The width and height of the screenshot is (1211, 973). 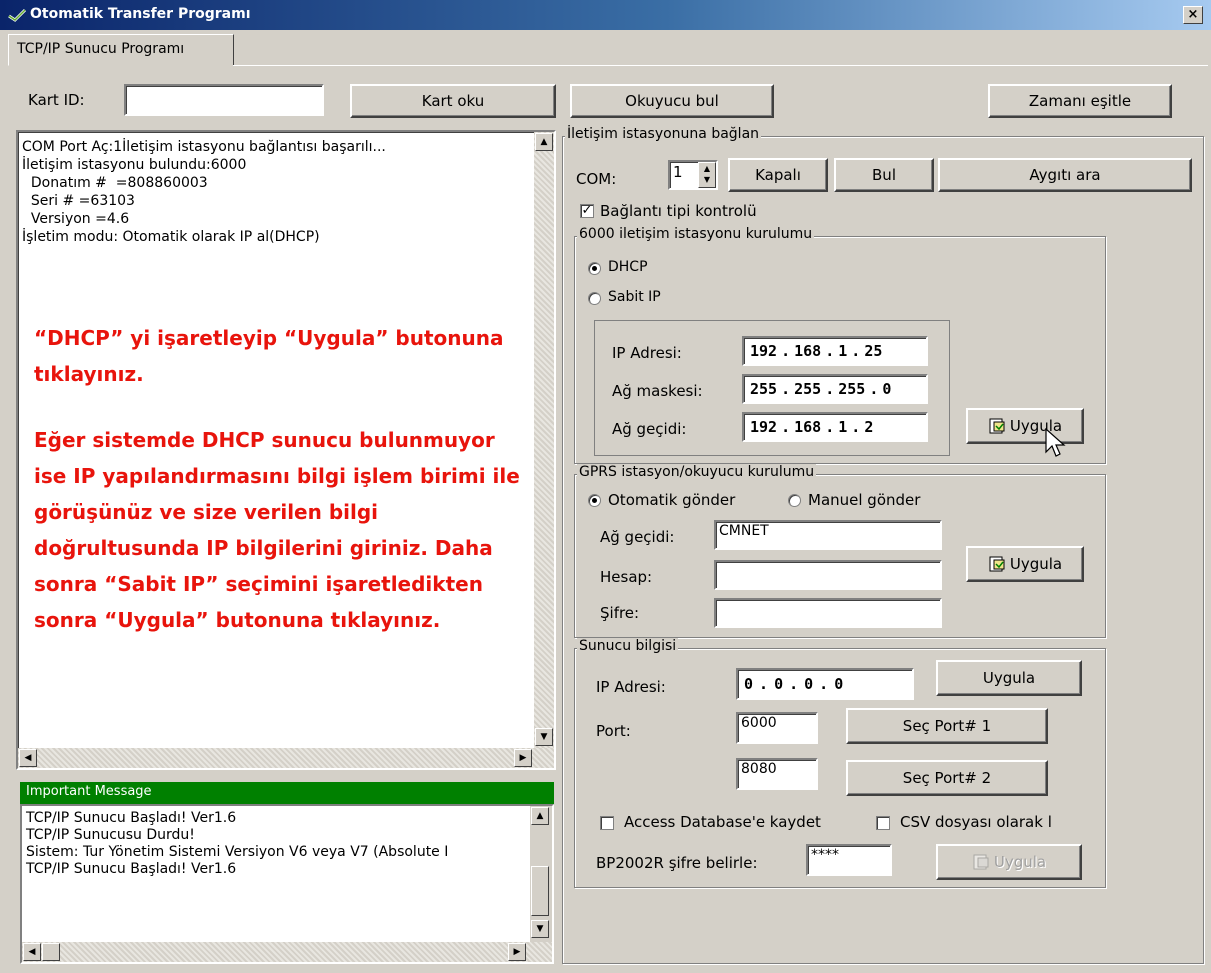 What do you see at coordinates (828, 613) in the screenshot?
I see `password-input` at bounding box center [828, 613].